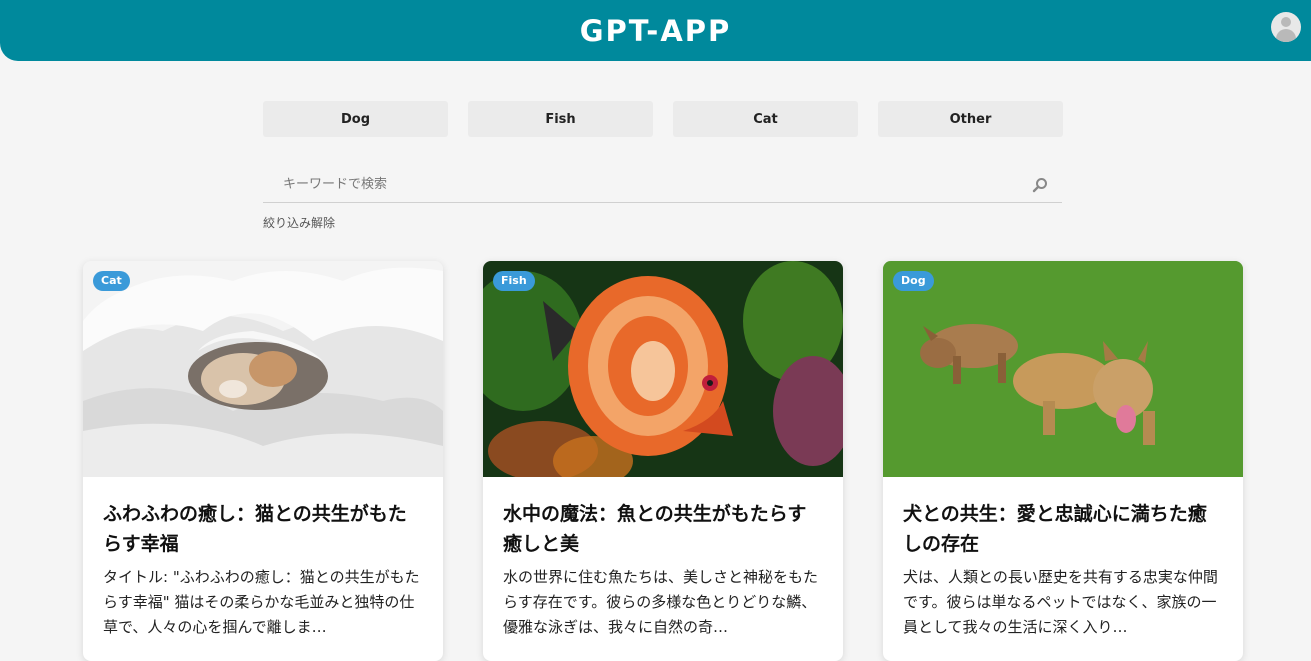 This screenshot has height=661, width=1311. What do you see at coordinates (514, 281) in the screenshot?
I see `category-badge: Fish` at bounding box center [514, 281].